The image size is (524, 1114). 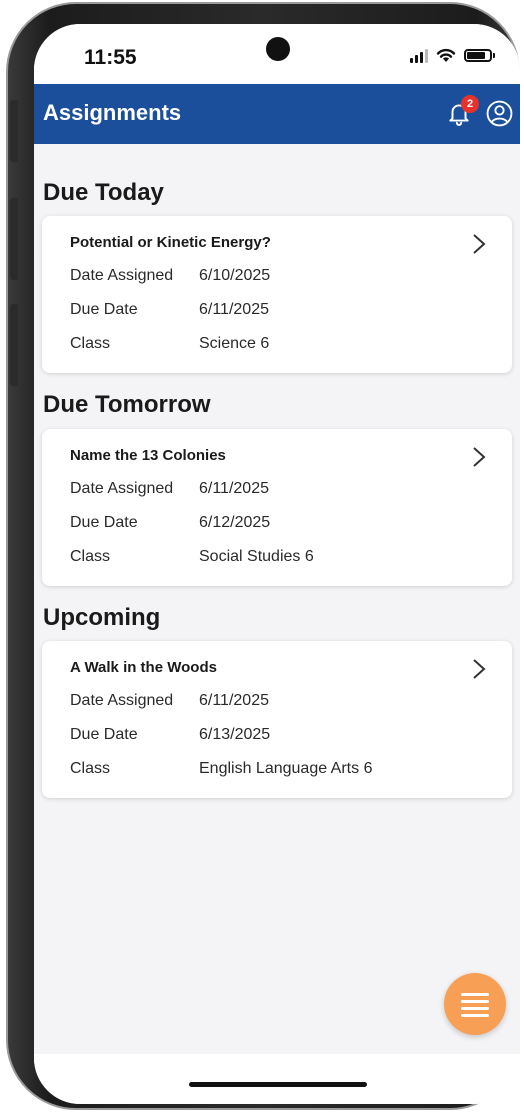 What do you see at coordinates (148, 455) in the screenshot?
I see `assignment-title: Name the 13 Colonies` at bounding box center [148, 455].